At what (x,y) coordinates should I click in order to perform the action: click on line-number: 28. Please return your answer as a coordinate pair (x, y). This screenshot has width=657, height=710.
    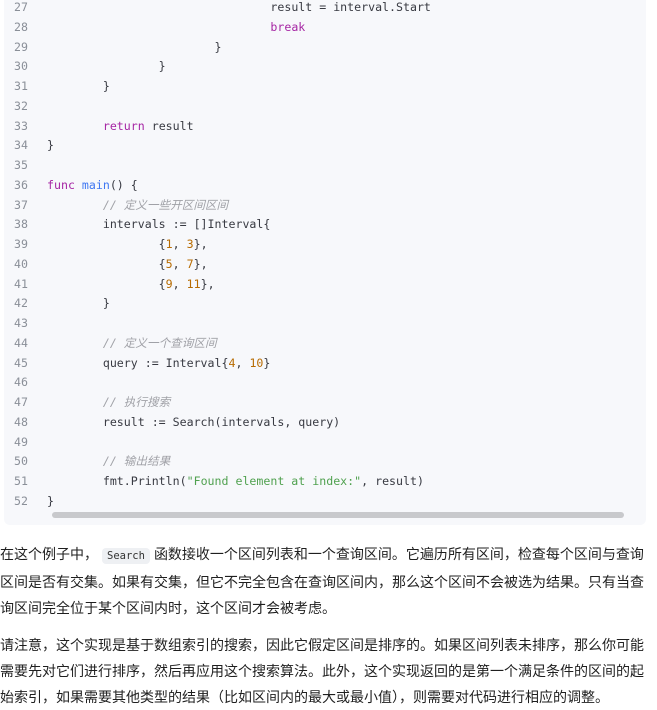
    Looking at the image, I should click on (21, 26).